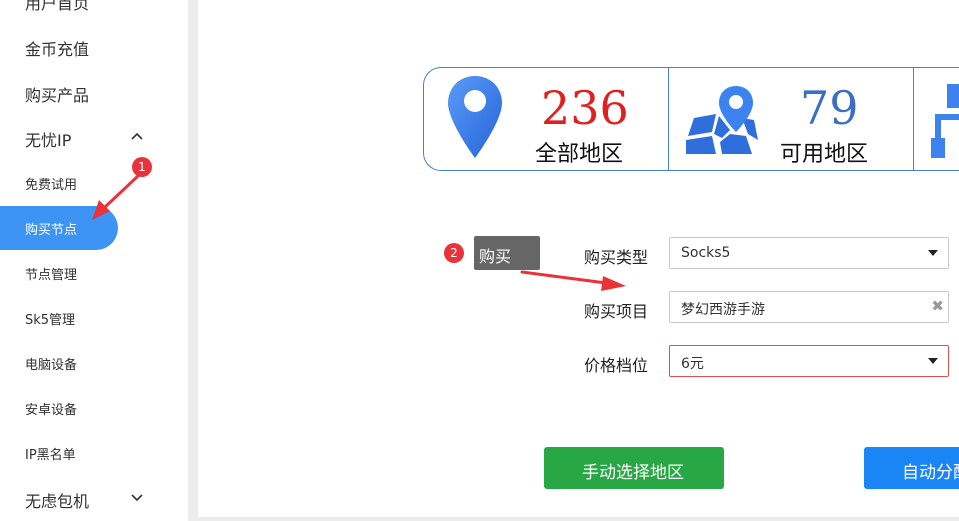 The width and height of the screenshot is (959, 521). What do you see at coordinates (945, 121) in the screenshot?
I see `network-structure-icon` at bounding box center [945, 121].